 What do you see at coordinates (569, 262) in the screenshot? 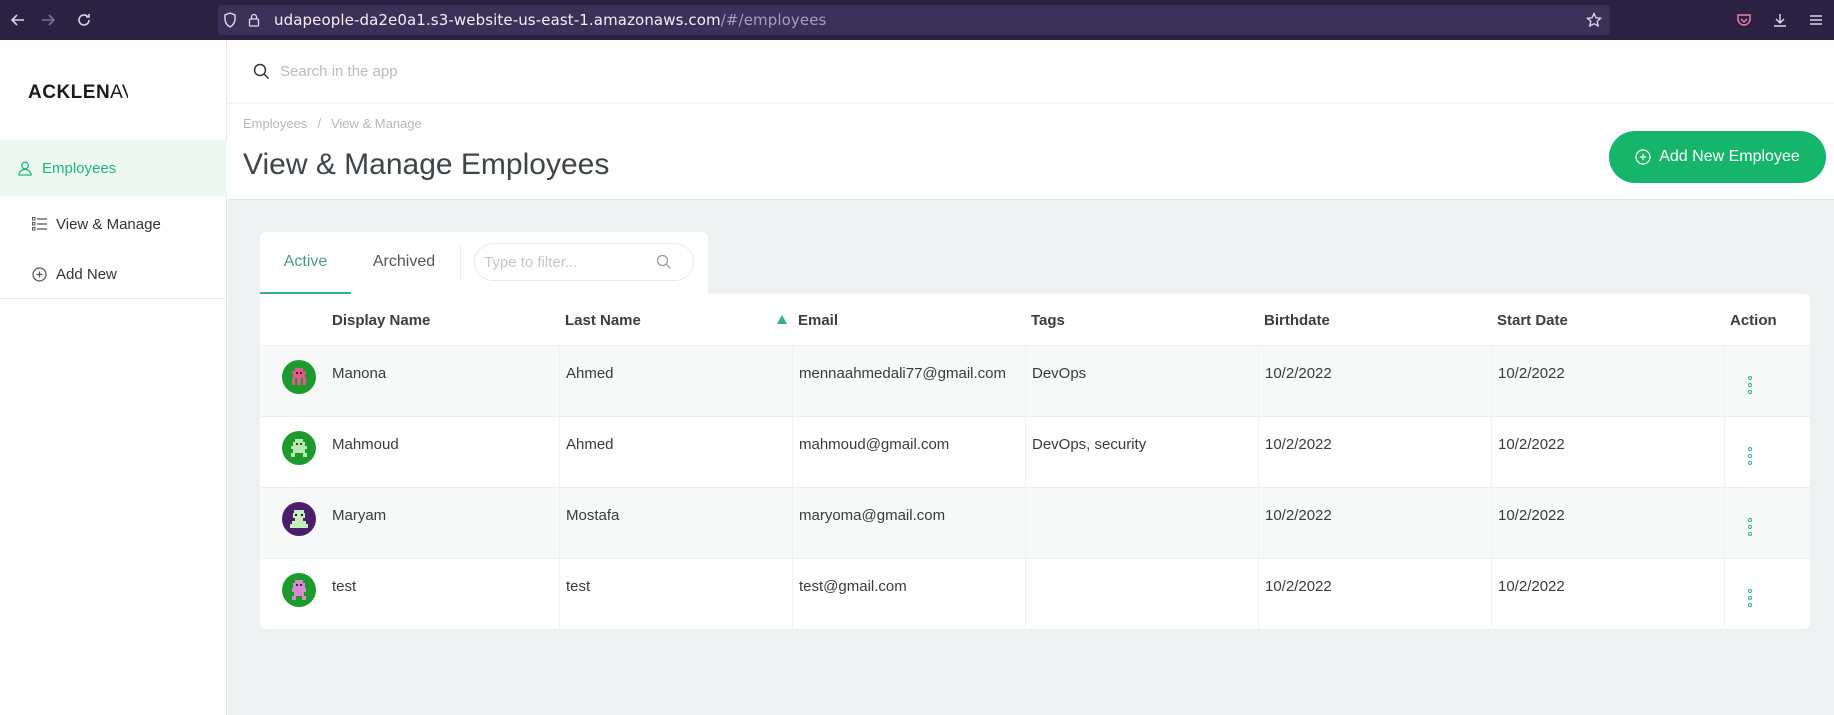
I see `filter-input` at bounding box center [569, 262].